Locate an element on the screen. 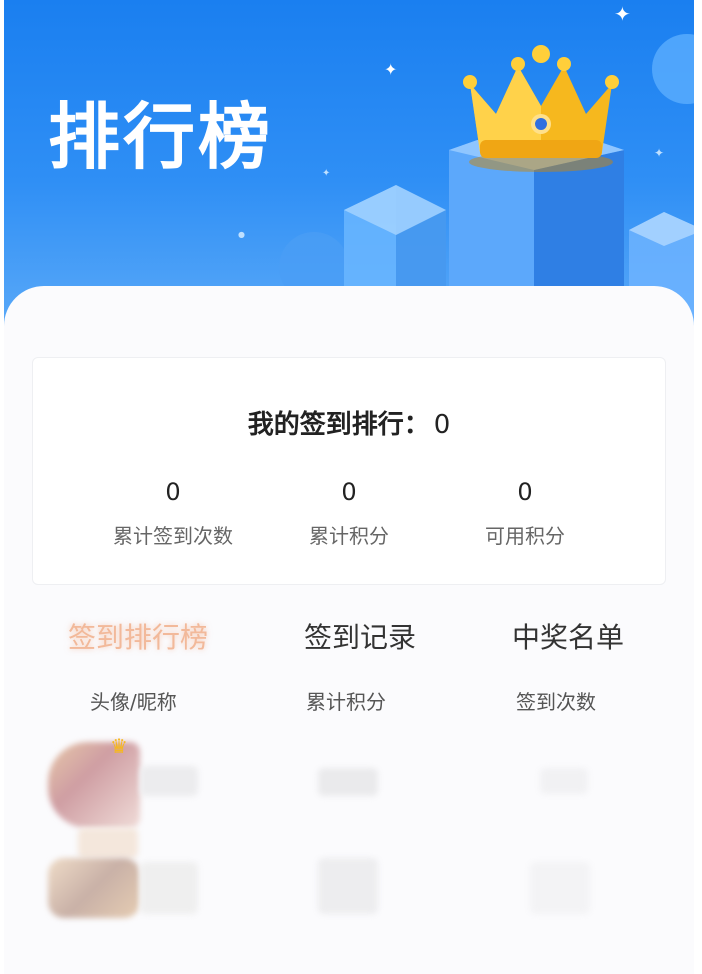 The width and height of the screenshot is (702, 974). tab-checkin-ranking: 签到排行榜 is located at coordinates (138, 636).